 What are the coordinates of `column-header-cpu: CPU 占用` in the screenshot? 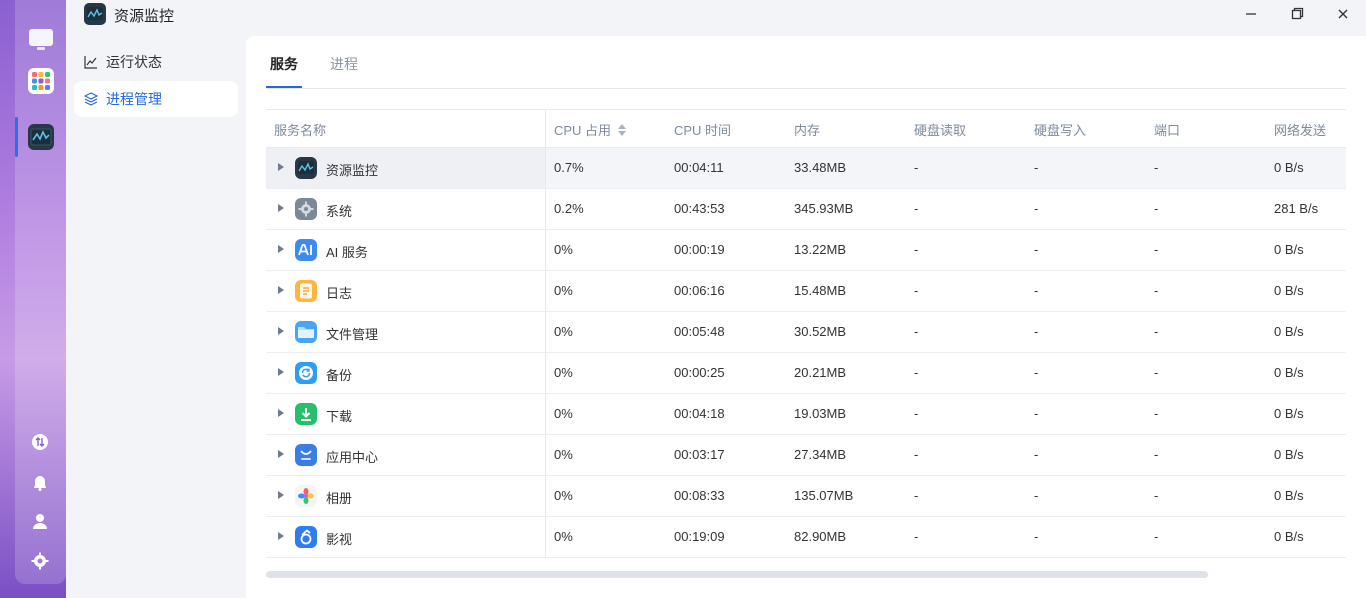 It's located at (590, 129).